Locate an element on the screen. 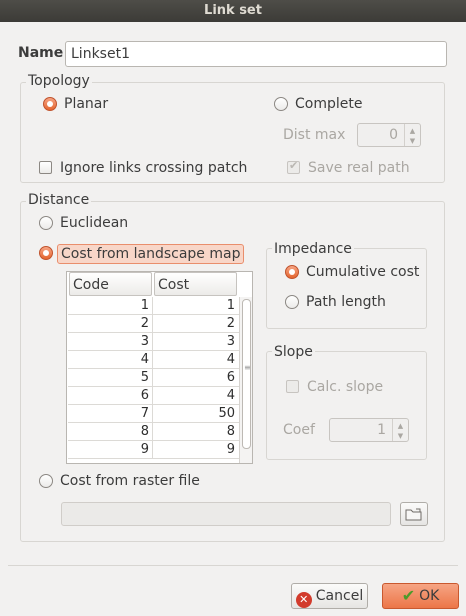 This screenshot has height=616, width=466. cumulative-cost-label: Cumulative cost is located at coordinates (363, 272).